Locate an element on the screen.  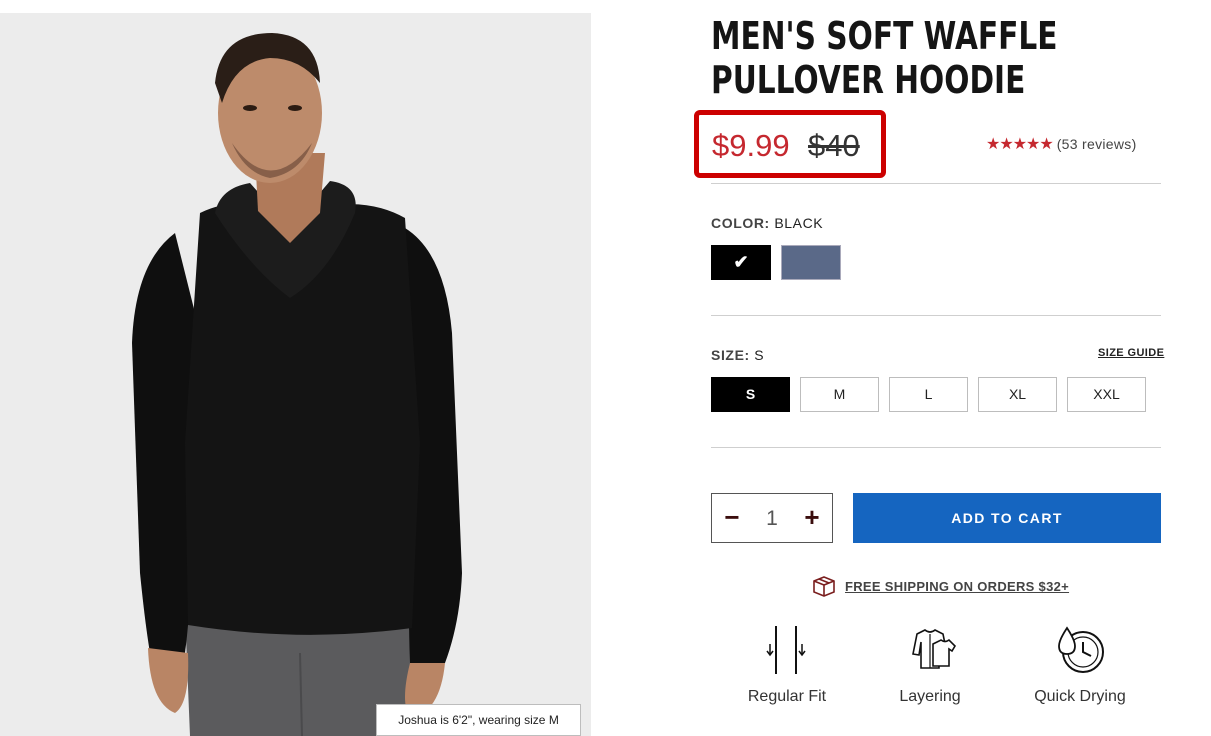
quantity-stepper: − 1 + is located at coordinates (772, 518).